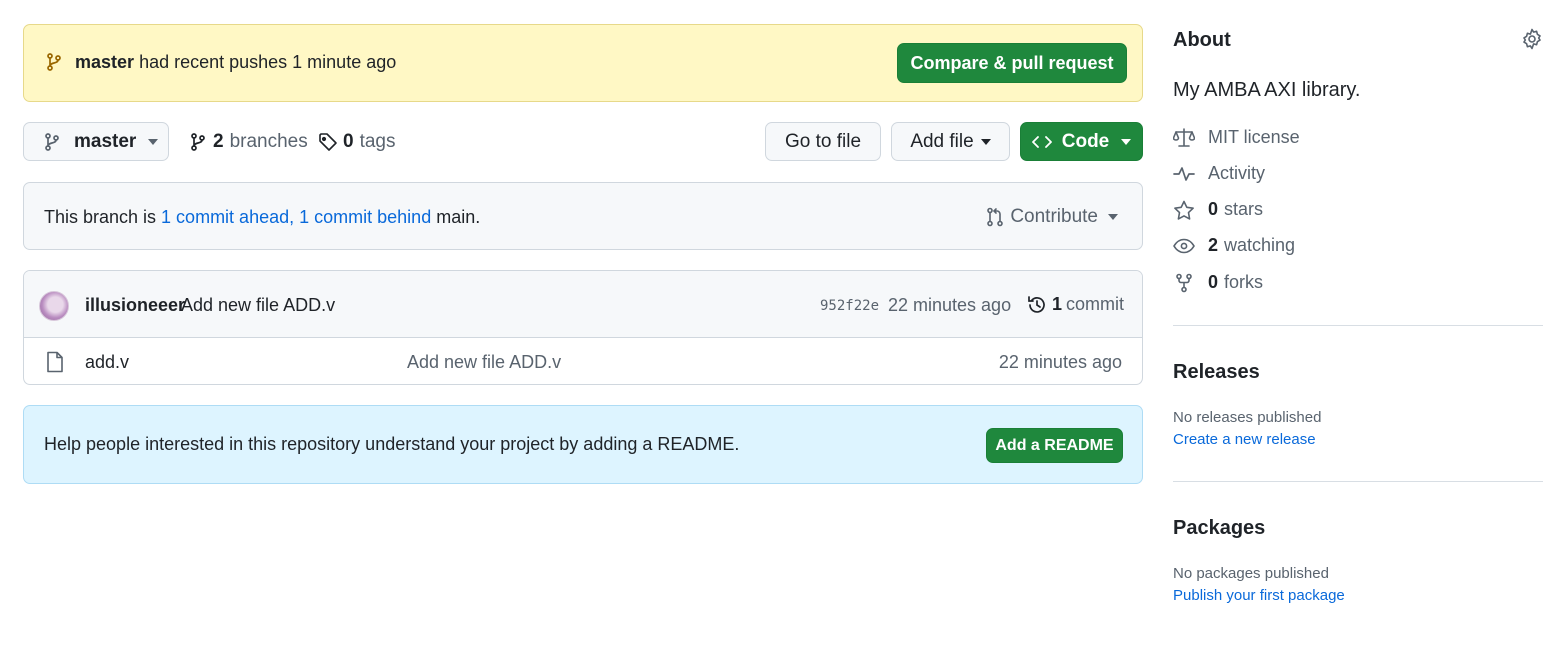 This screenshot has height=653, width=1559. Describe the element at coordinates (1213, 245) in the screenshot. I see `watching-count: 2` at that location.